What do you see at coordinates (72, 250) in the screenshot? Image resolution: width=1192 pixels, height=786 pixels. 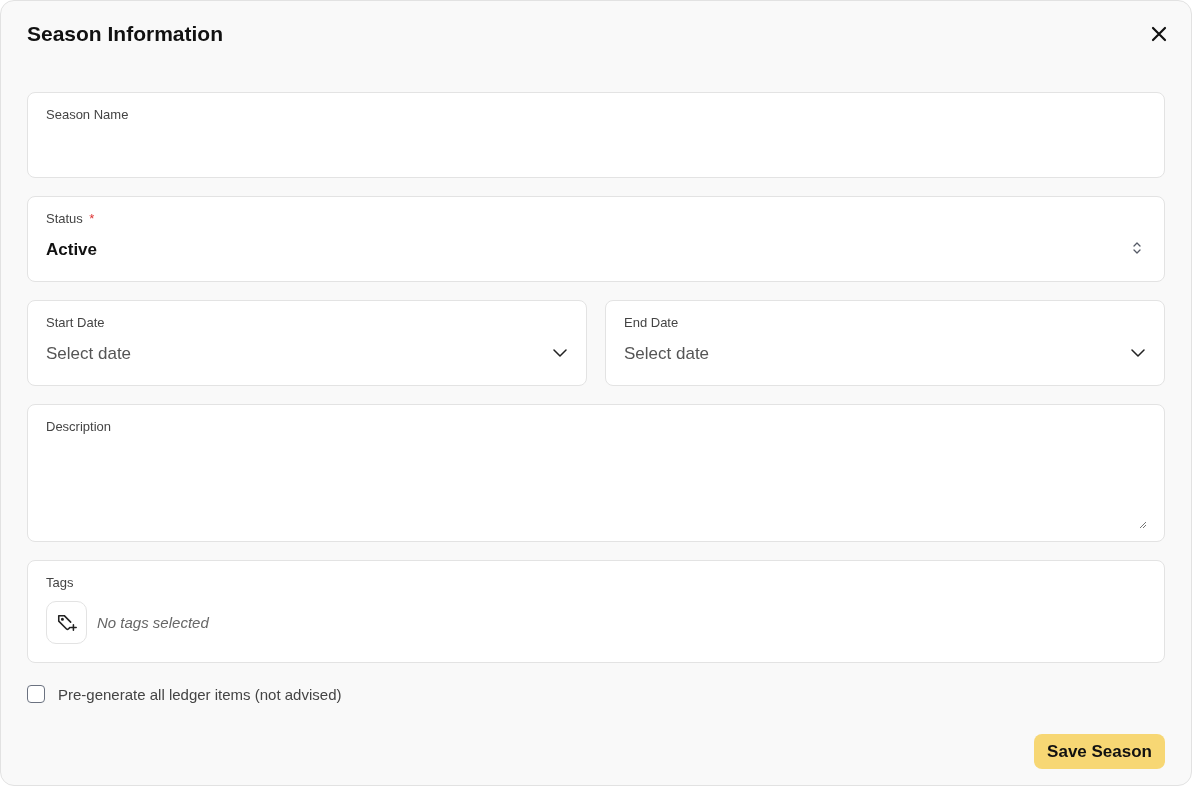 I see `select-value: Active` at bounding box center [72, 250].